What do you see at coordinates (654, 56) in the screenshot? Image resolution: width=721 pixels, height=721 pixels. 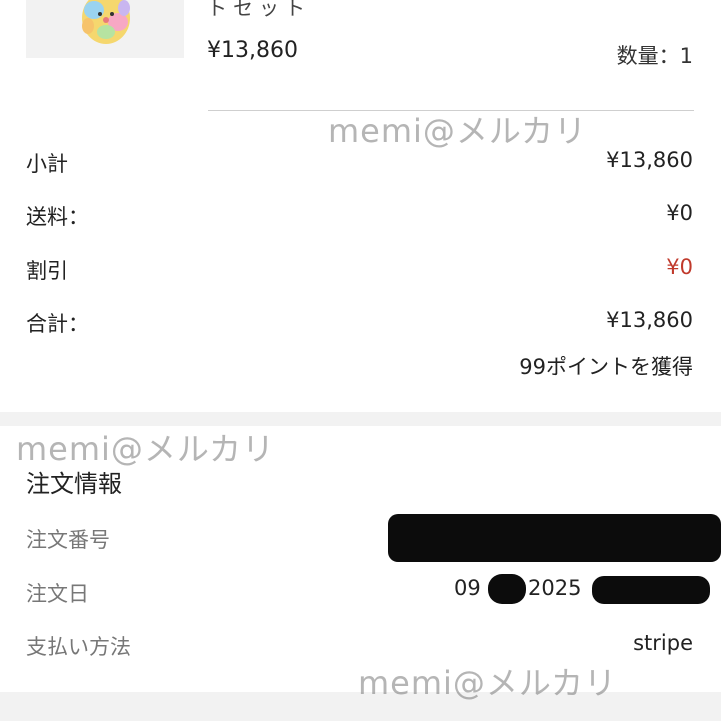 I see `product-quantity: 数量：1` at bounding box center [654, 56].